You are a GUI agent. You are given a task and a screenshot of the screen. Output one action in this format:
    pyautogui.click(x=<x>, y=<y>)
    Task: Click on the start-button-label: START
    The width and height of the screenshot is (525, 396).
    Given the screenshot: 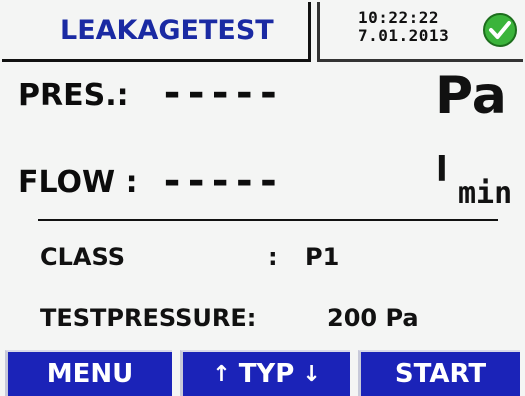 What is the action you would take?
    pyautogui.click(x=440, y=374)
    